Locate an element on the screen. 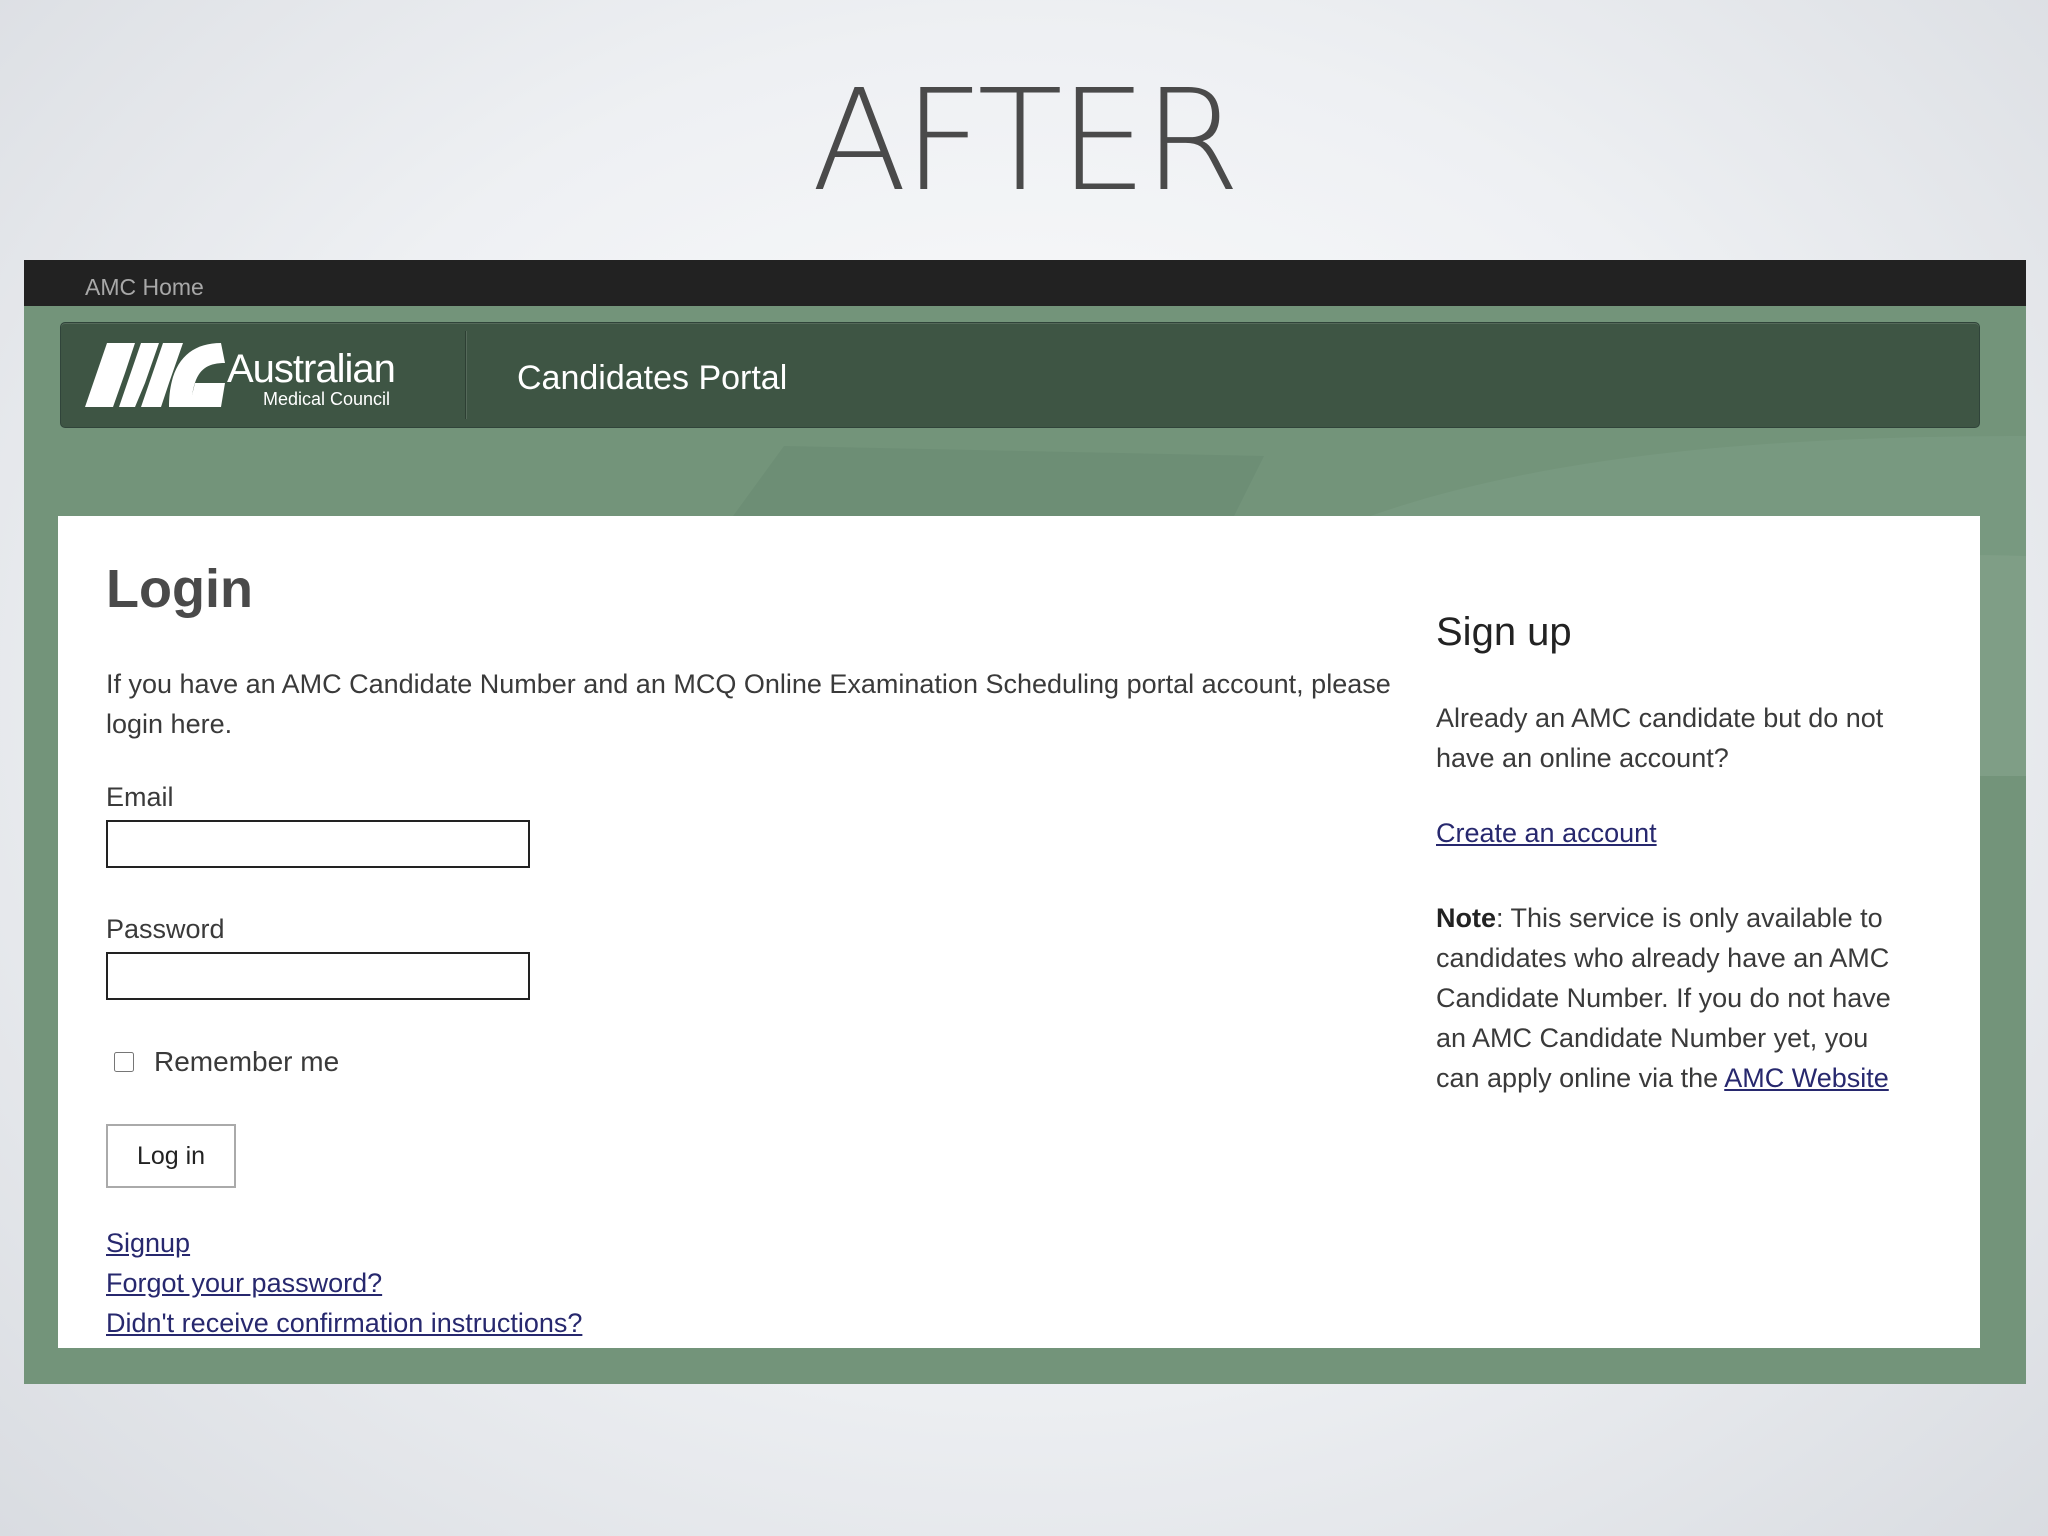  top-nav-bar: AMC Home is located at coordinates (1025, 283).